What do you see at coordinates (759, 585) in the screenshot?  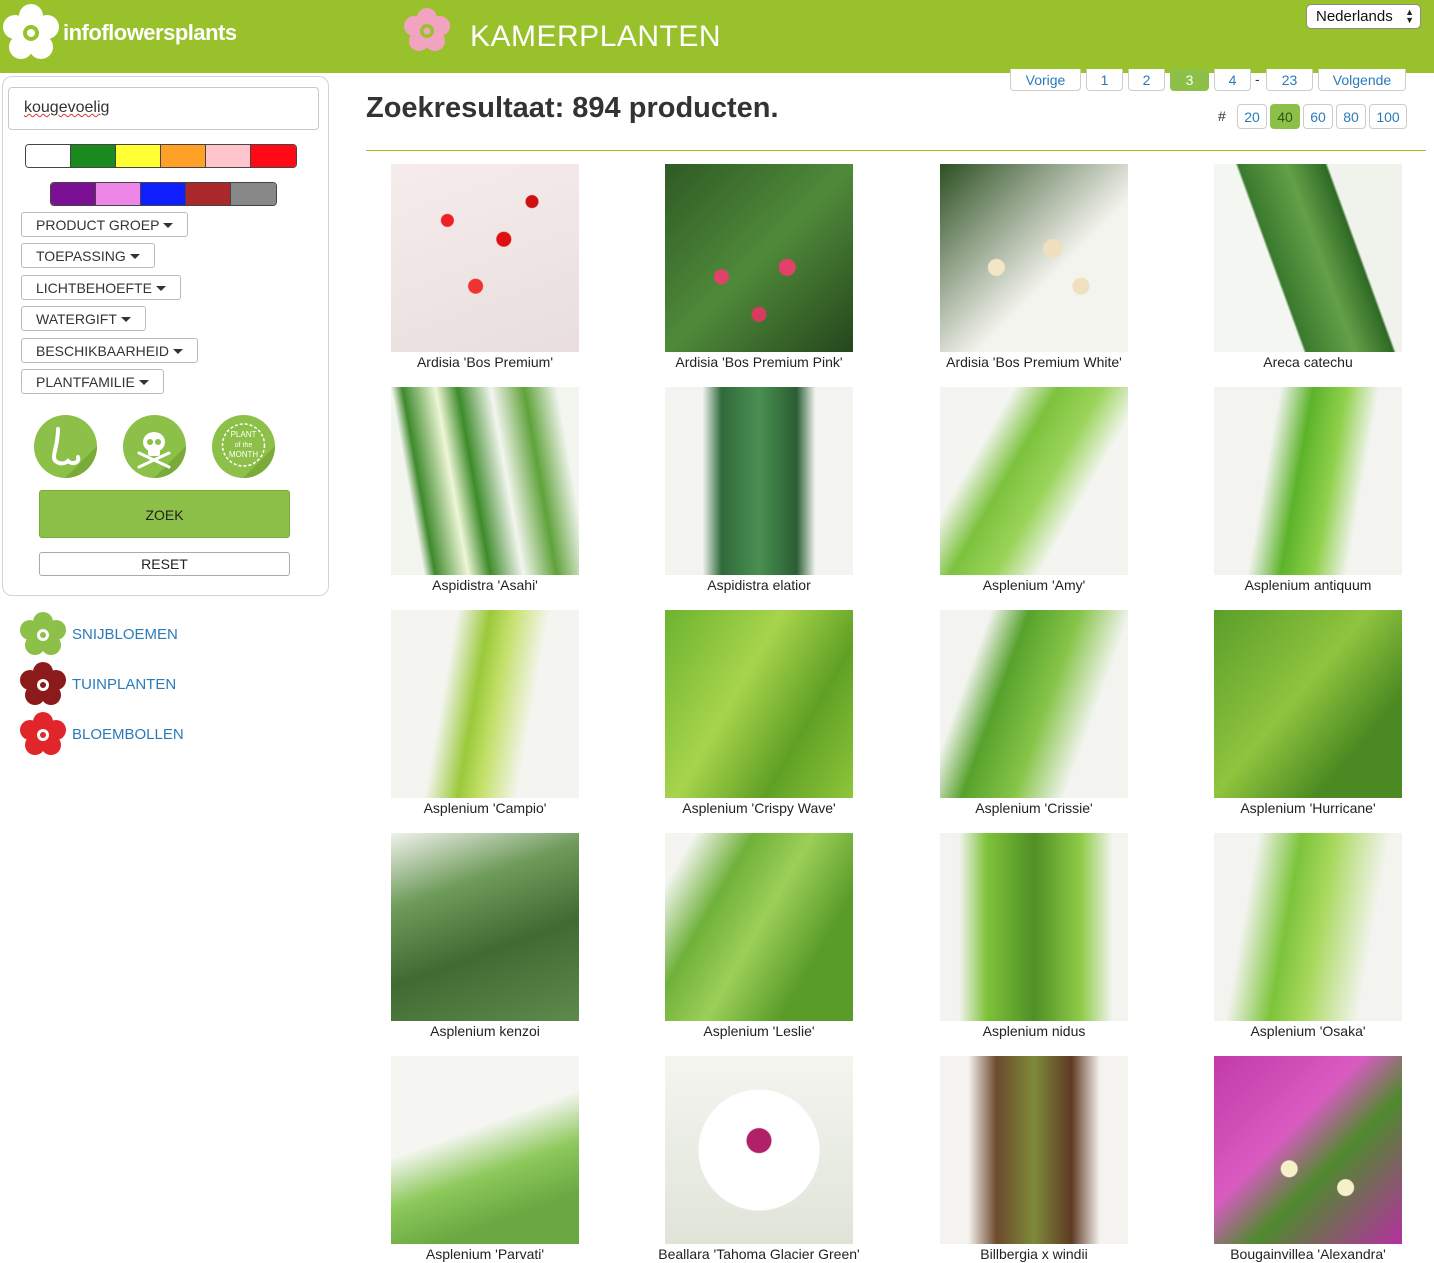 I see `product-name: Aspidistra elatior` at bounding box center [759, 585].